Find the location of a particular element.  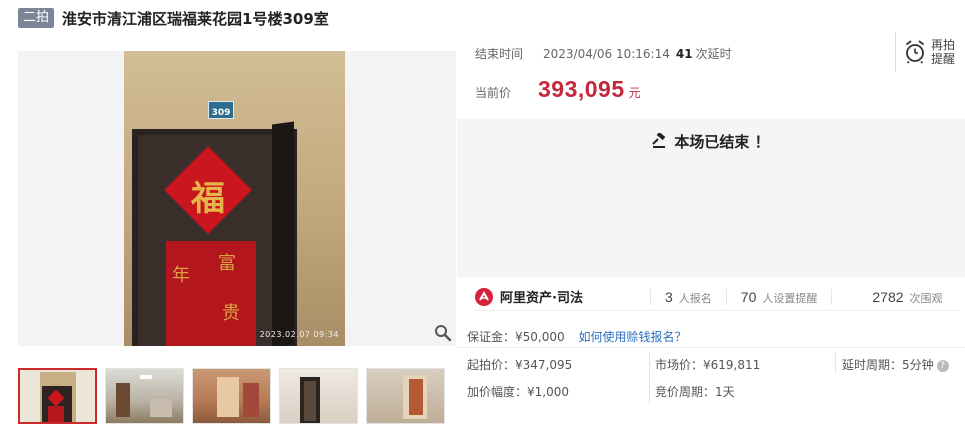

stats-bar: 阿里资产·司法 3 人报名 70 人设置提醒 2782 次围观 is located at coordinates (717, 297).